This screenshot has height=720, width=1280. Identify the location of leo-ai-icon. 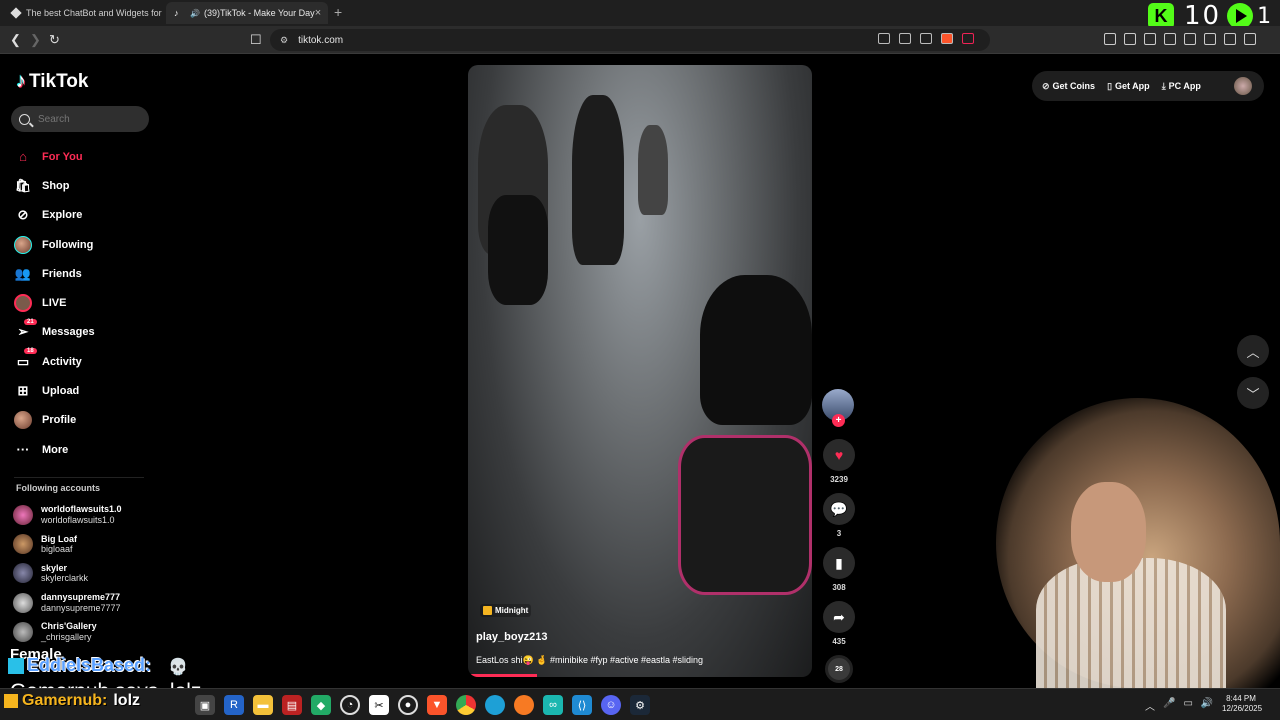
(1210, 39).